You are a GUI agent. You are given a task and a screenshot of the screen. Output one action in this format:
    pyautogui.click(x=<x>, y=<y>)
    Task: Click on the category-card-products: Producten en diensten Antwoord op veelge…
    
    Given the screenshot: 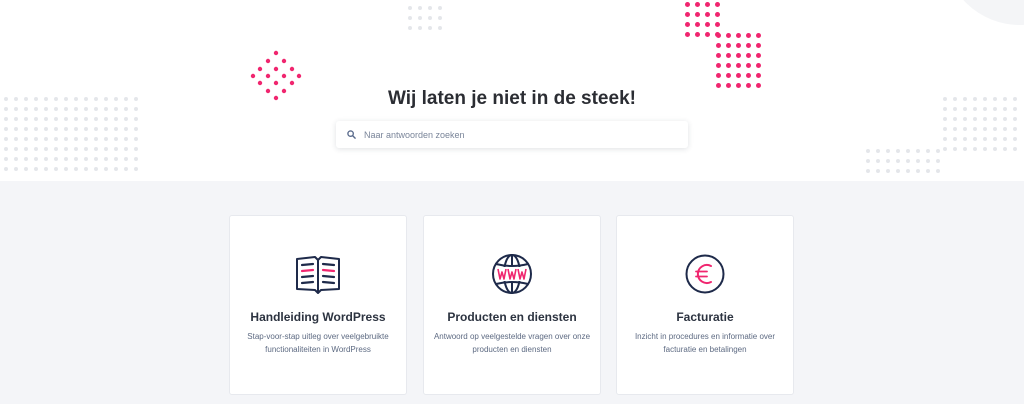 What is the action you would take?
    pyautogui.click(x=512, y=305)
    